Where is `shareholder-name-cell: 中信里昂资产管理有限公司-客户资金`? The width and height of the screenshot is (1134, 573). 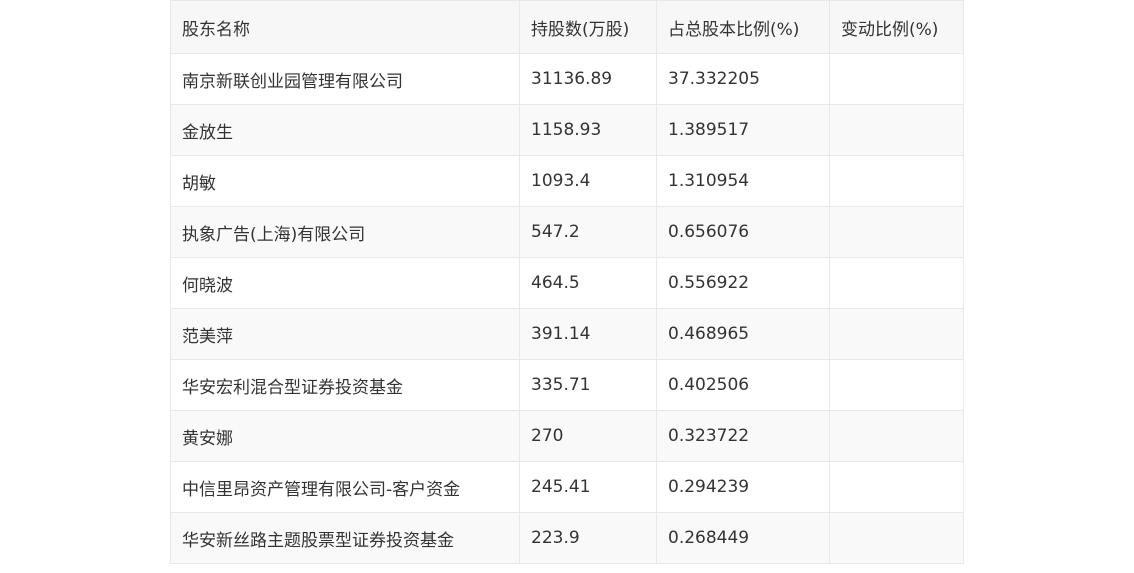
shareholder-name-cell: 中信里昂资产管理有限公司-客户资金 is located at coordinates (345, 487).